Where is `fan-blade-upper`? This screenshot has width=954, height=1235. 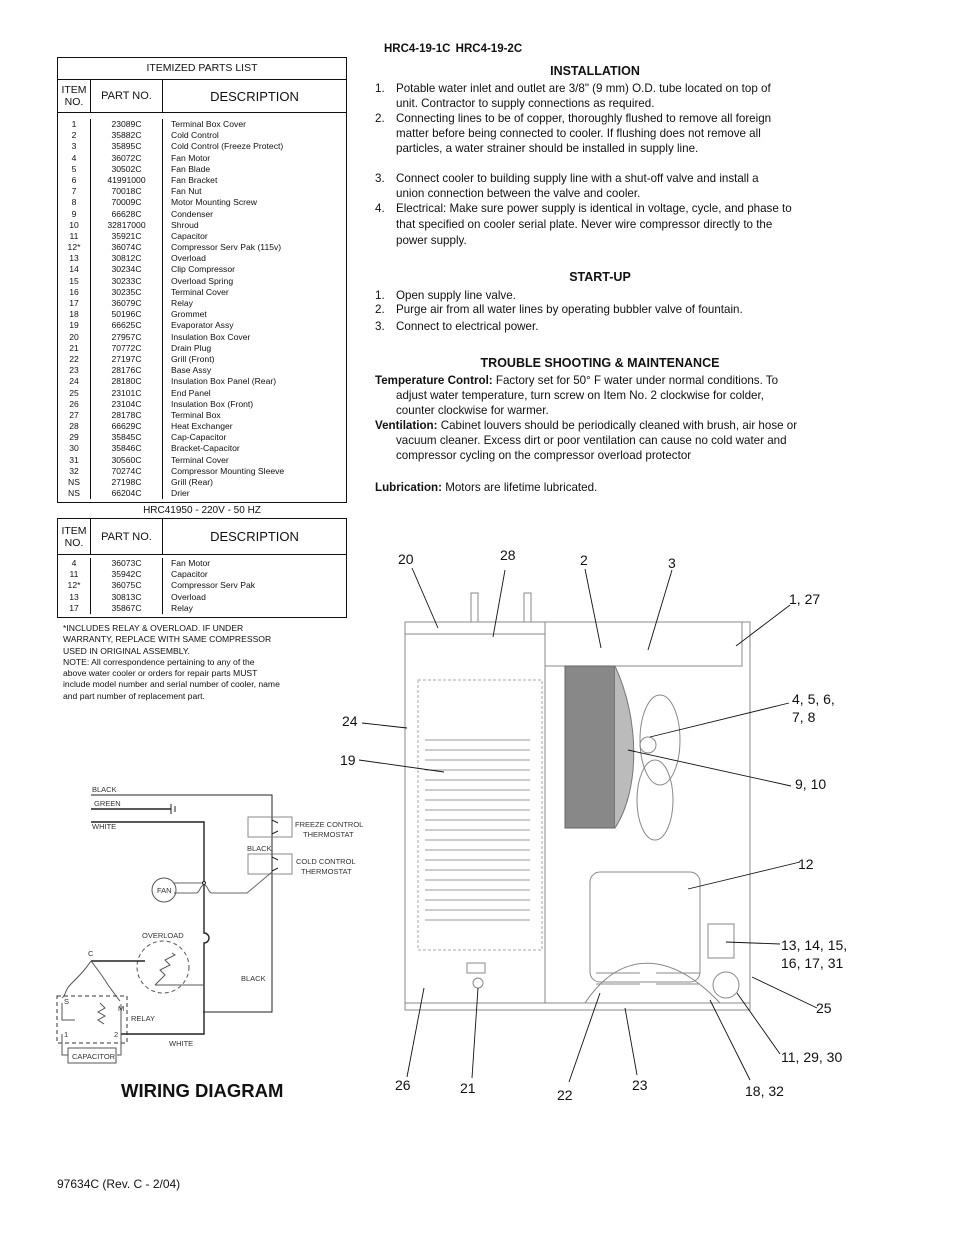
fan-blade-upper is located at coordinates (660, 740).